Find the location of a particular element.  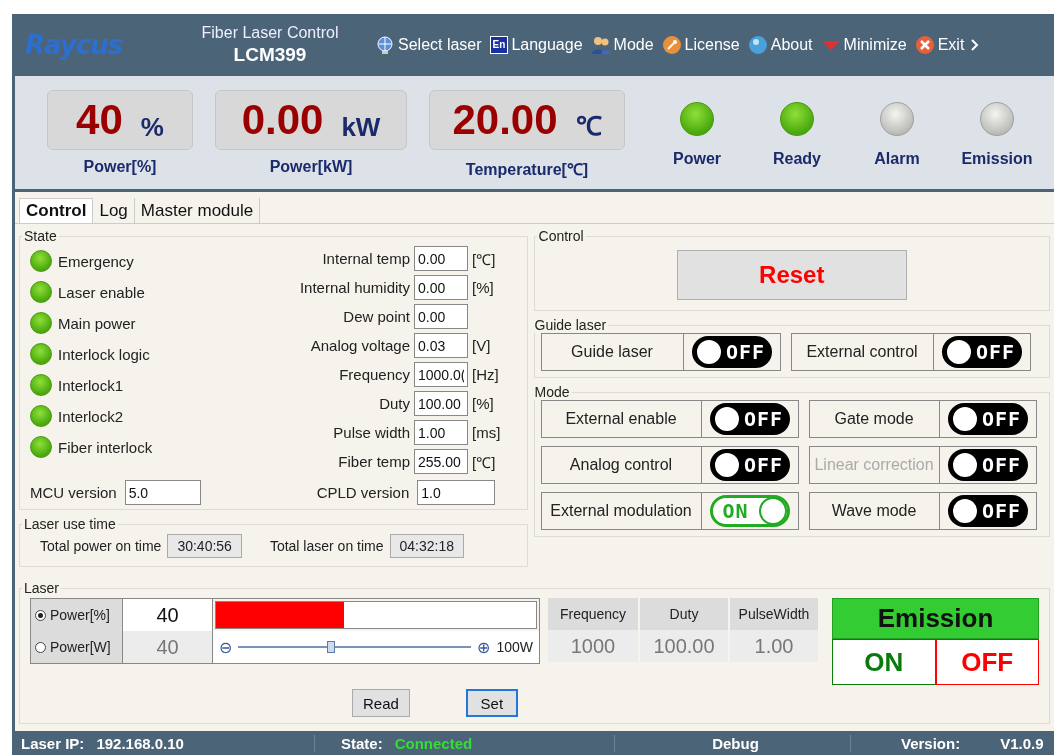

time-label: Total laser on time is located at coordinates (326, 546).